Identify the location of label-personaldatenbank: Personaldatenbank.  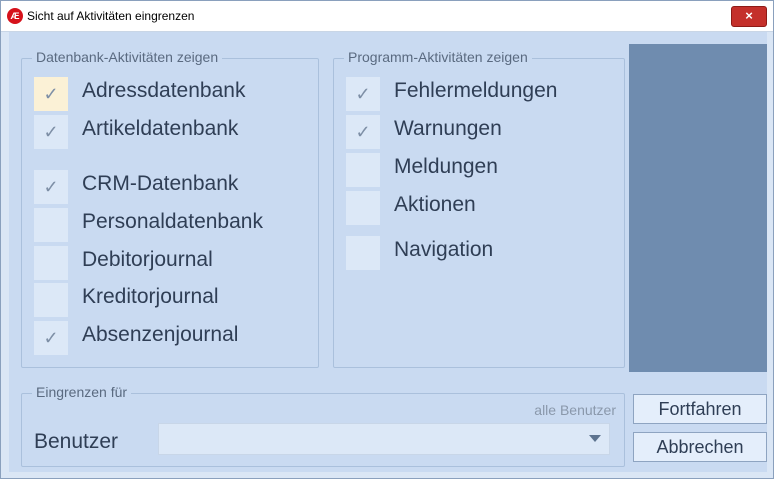
(172, 221).